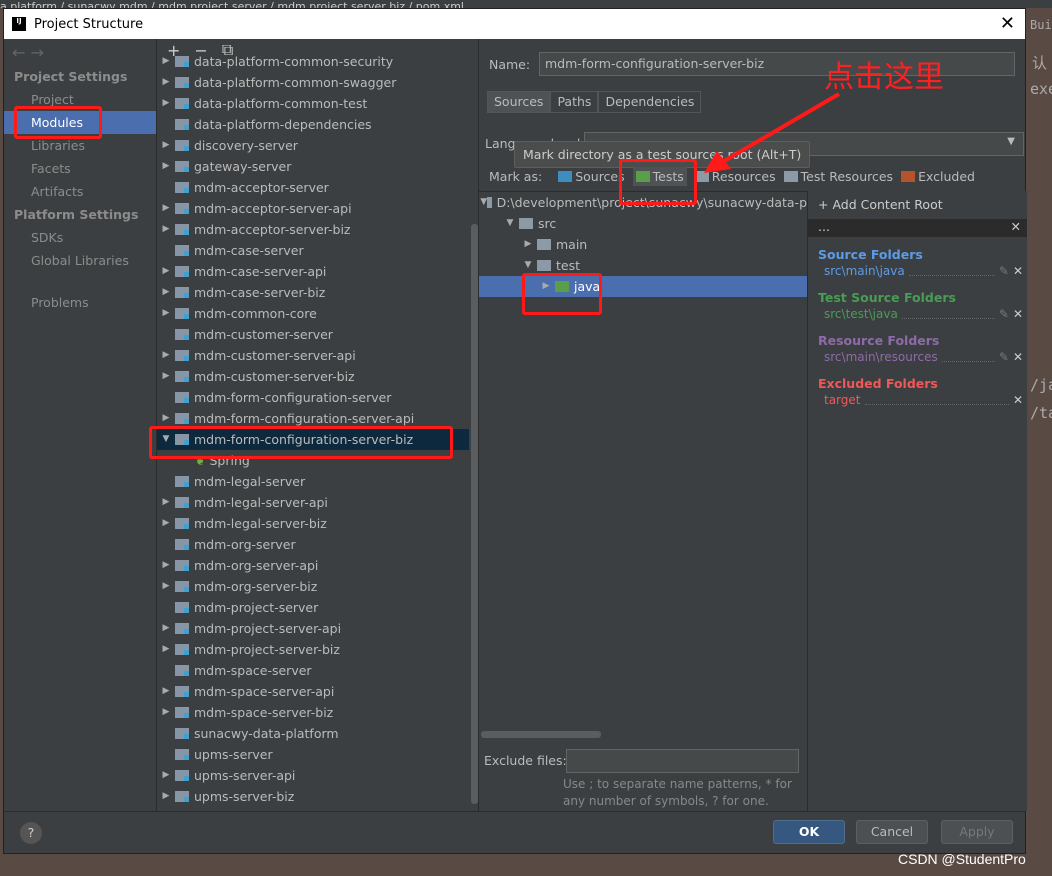 Image resolution: width=1052 pixels, height=876 pixels. I want to click on module-row: ▶ mdm-acceptor-server-biz, so click(313, 229).